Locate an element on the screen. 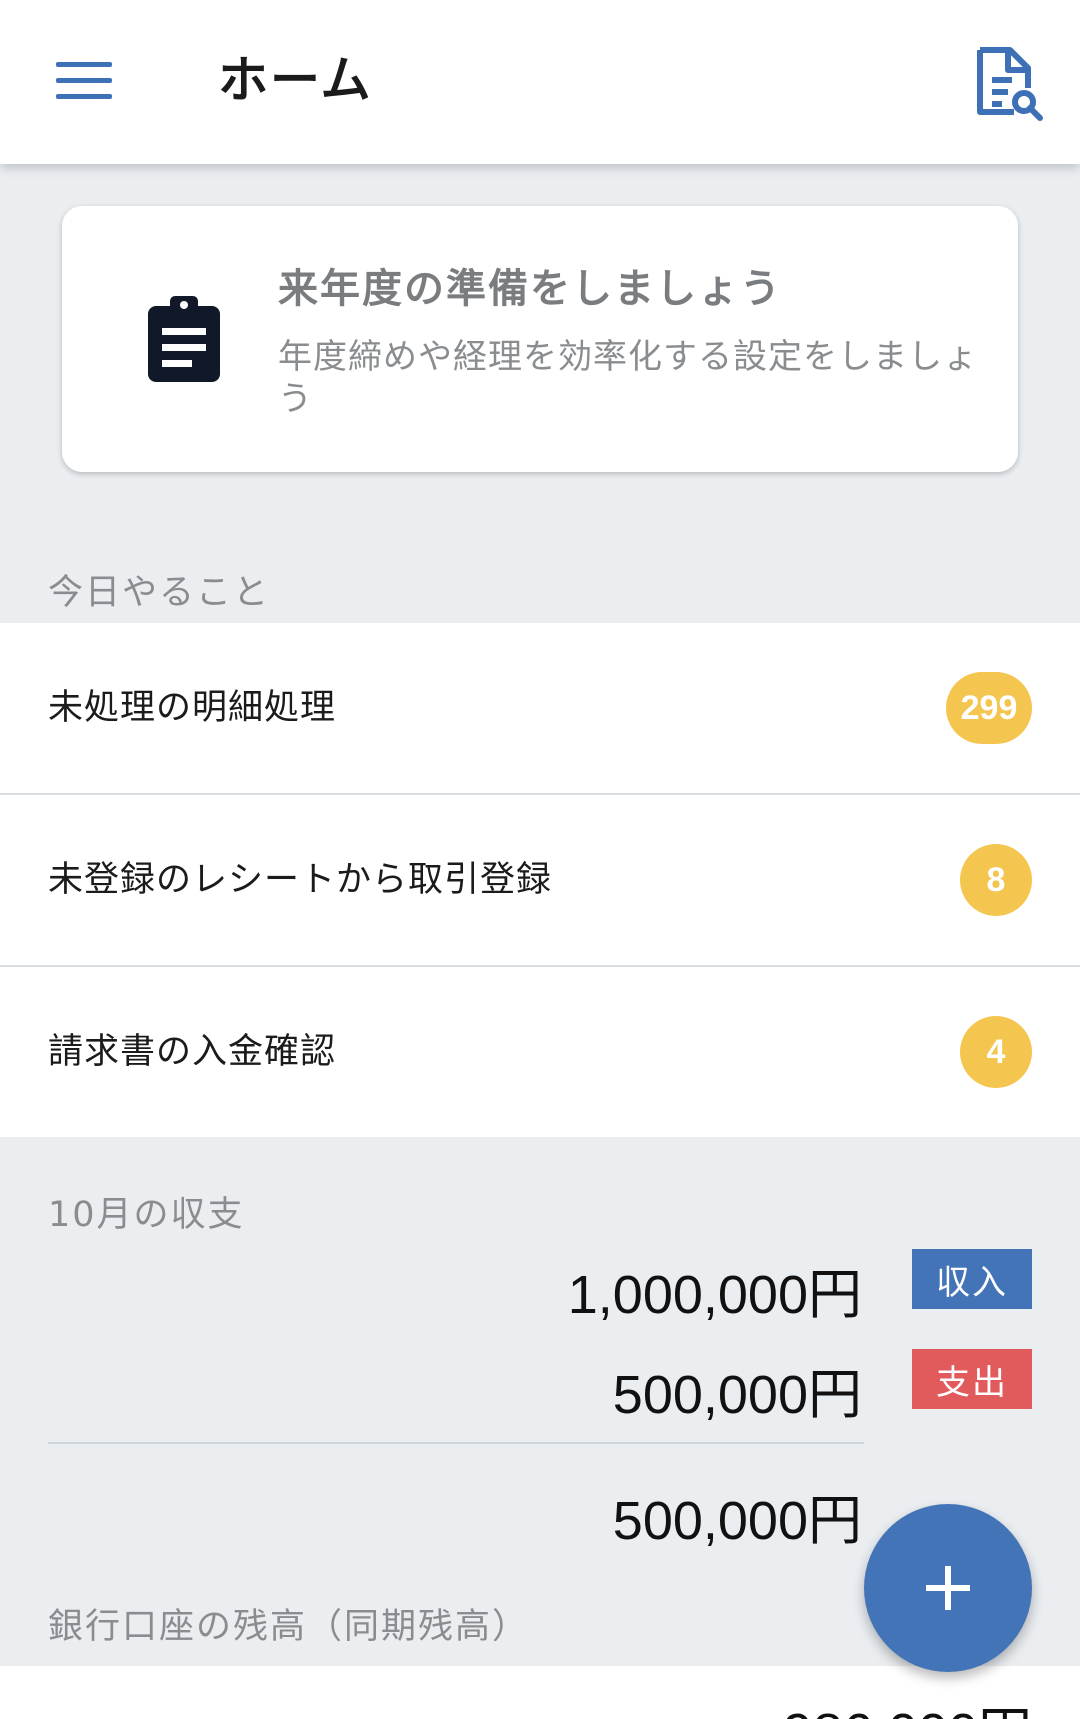  todo-item-invoice-payment-check: 請求書の入金確認 4 is located at coordinates (540, 1052).